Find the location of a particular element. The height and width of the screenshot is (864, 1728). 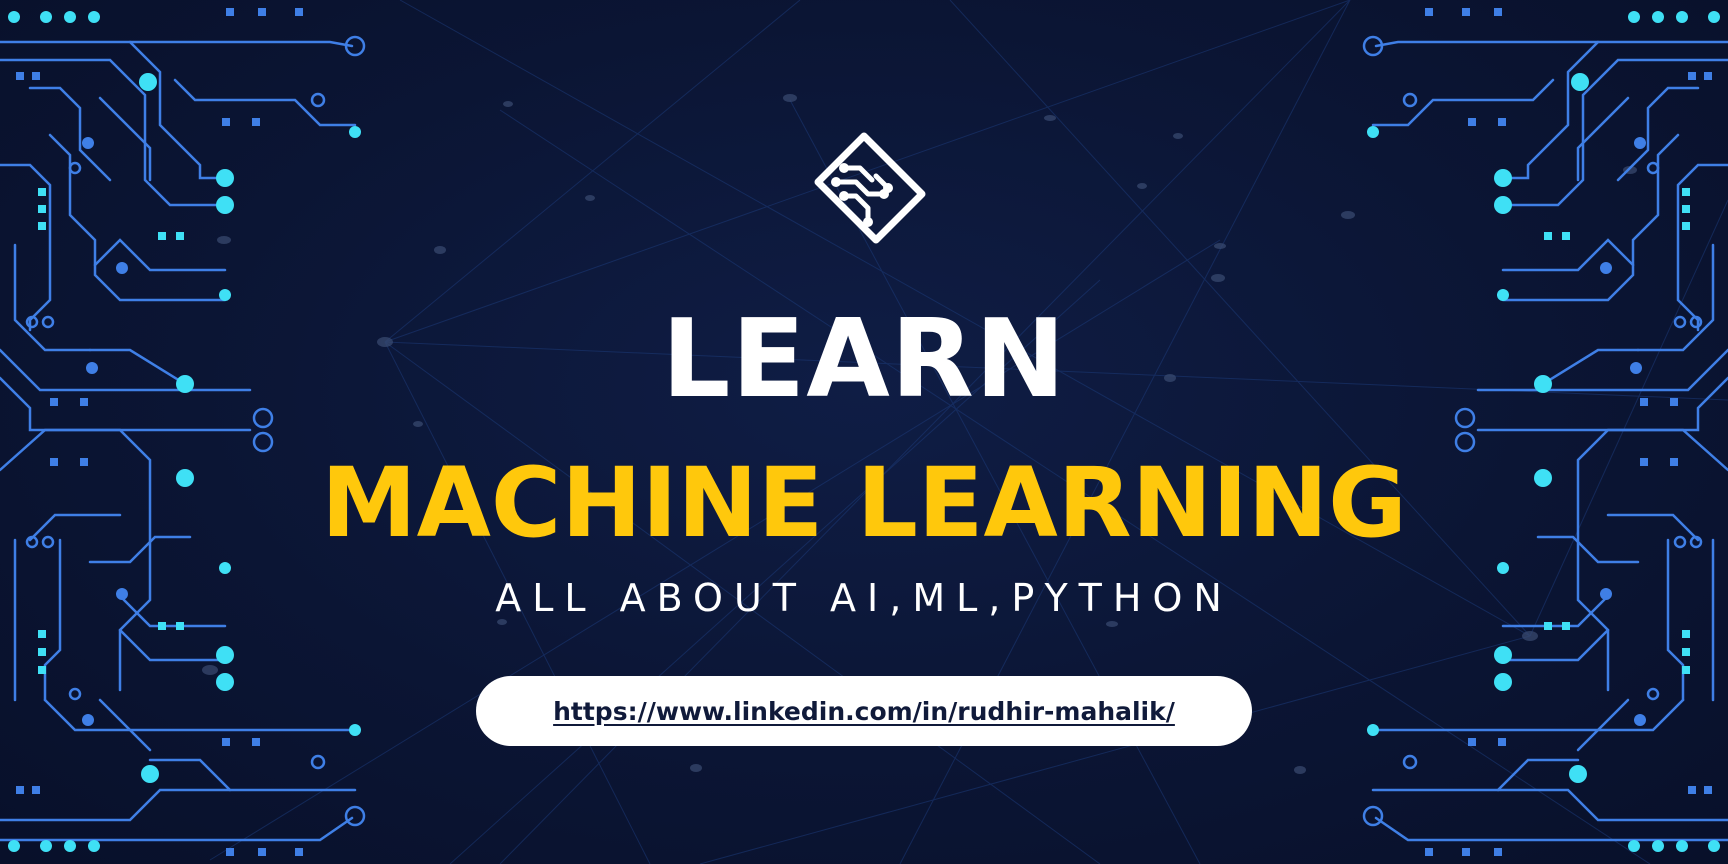

headline-machine-learning: MACHINE LEARNING is located at coordinates (864, 503).